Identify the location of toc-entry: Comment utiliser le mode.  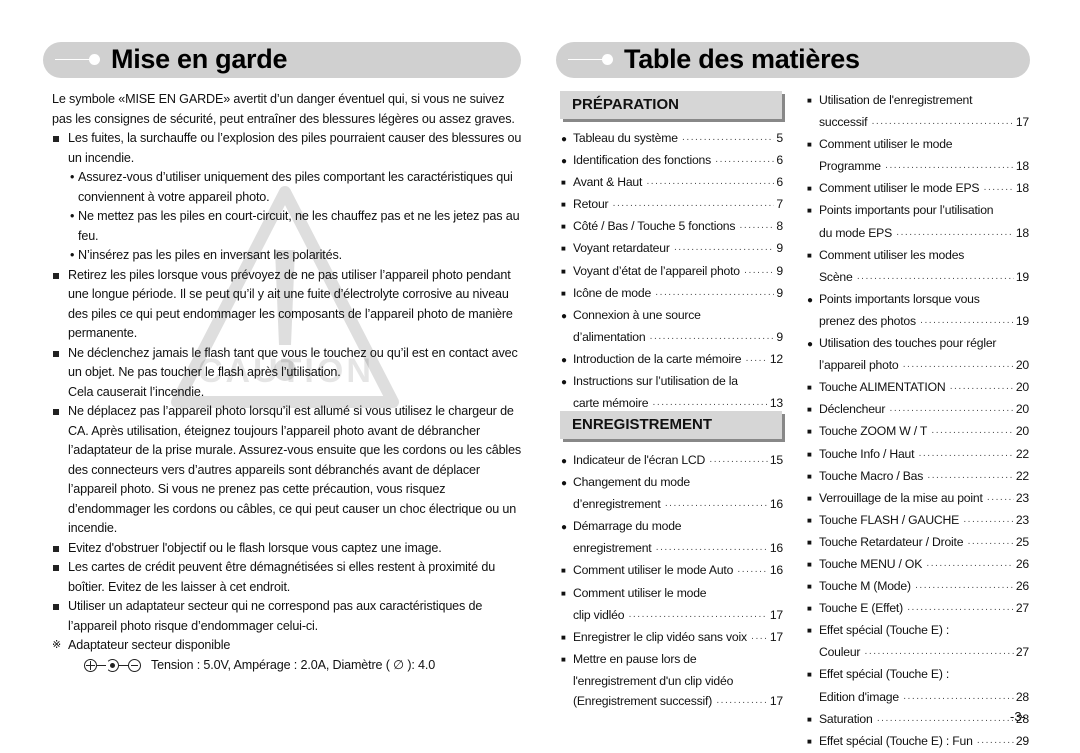
(672, 594).